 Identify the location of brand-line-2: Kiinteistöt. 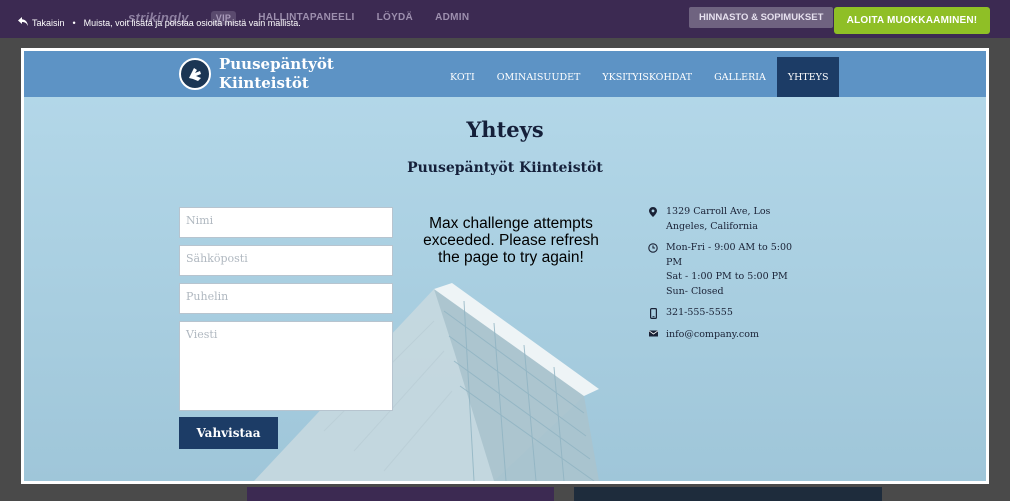
(264, 83).